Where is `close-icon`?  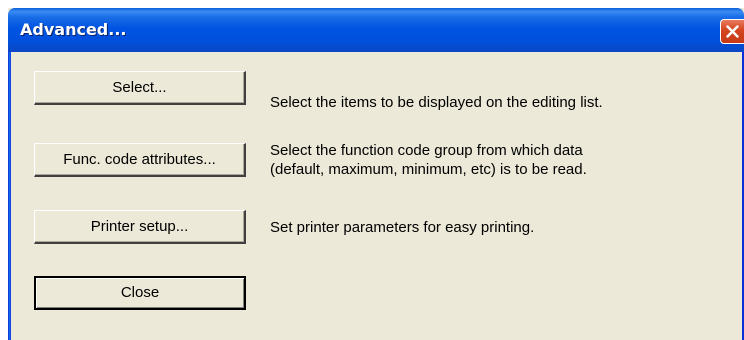 close-icon is located at coordinates (732, 31).